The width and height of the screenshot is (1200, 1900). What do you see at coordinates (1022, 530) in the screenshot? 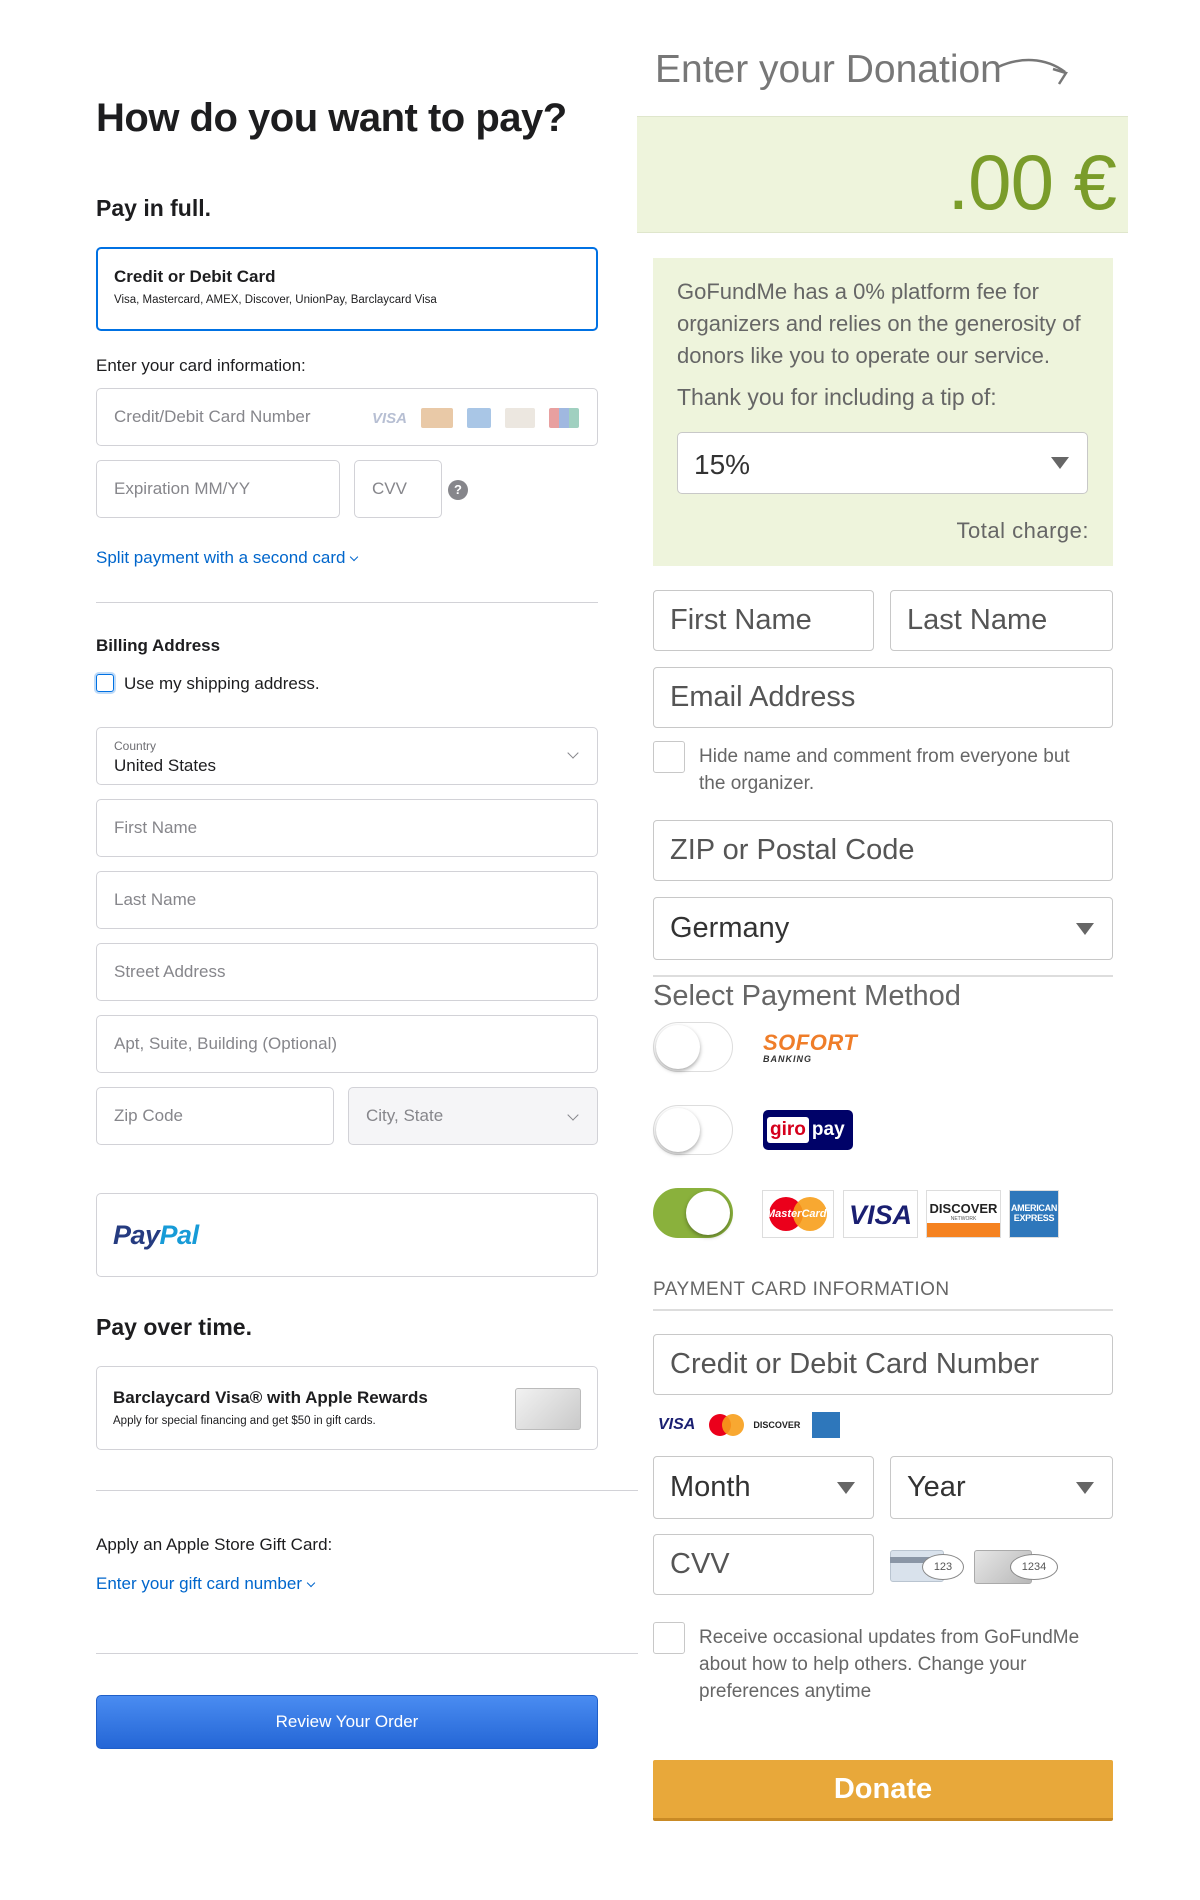
I see `total-charge-label: Total charge:` at bounding box center [1022, 530].